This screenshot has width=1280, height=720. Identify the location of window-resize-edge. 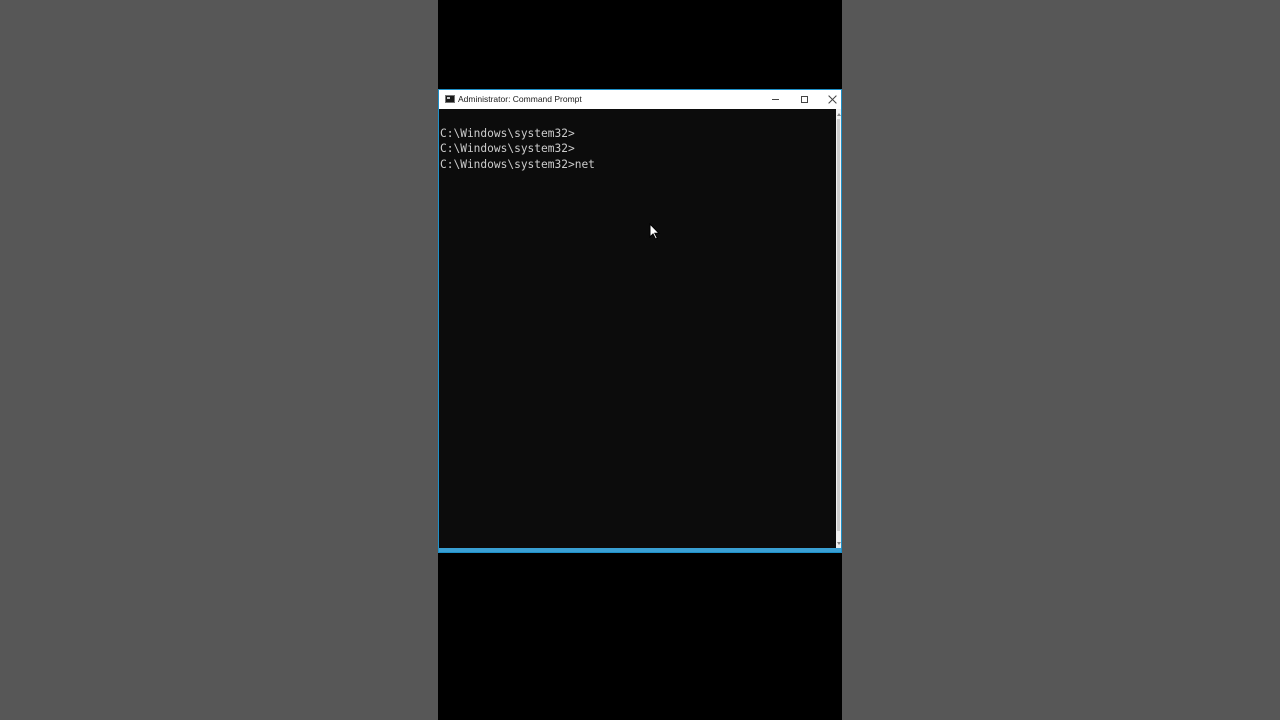
(640, 550).